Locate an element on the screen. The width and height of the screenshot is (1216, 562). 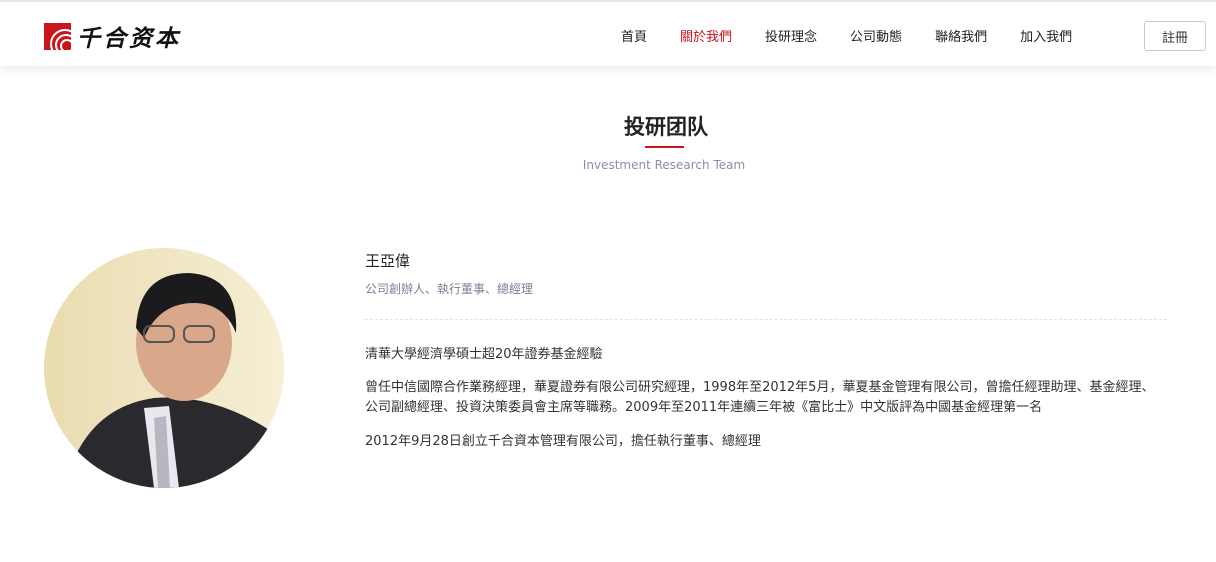
fingerprint-logo-icon is located at coordinates (57, 36).